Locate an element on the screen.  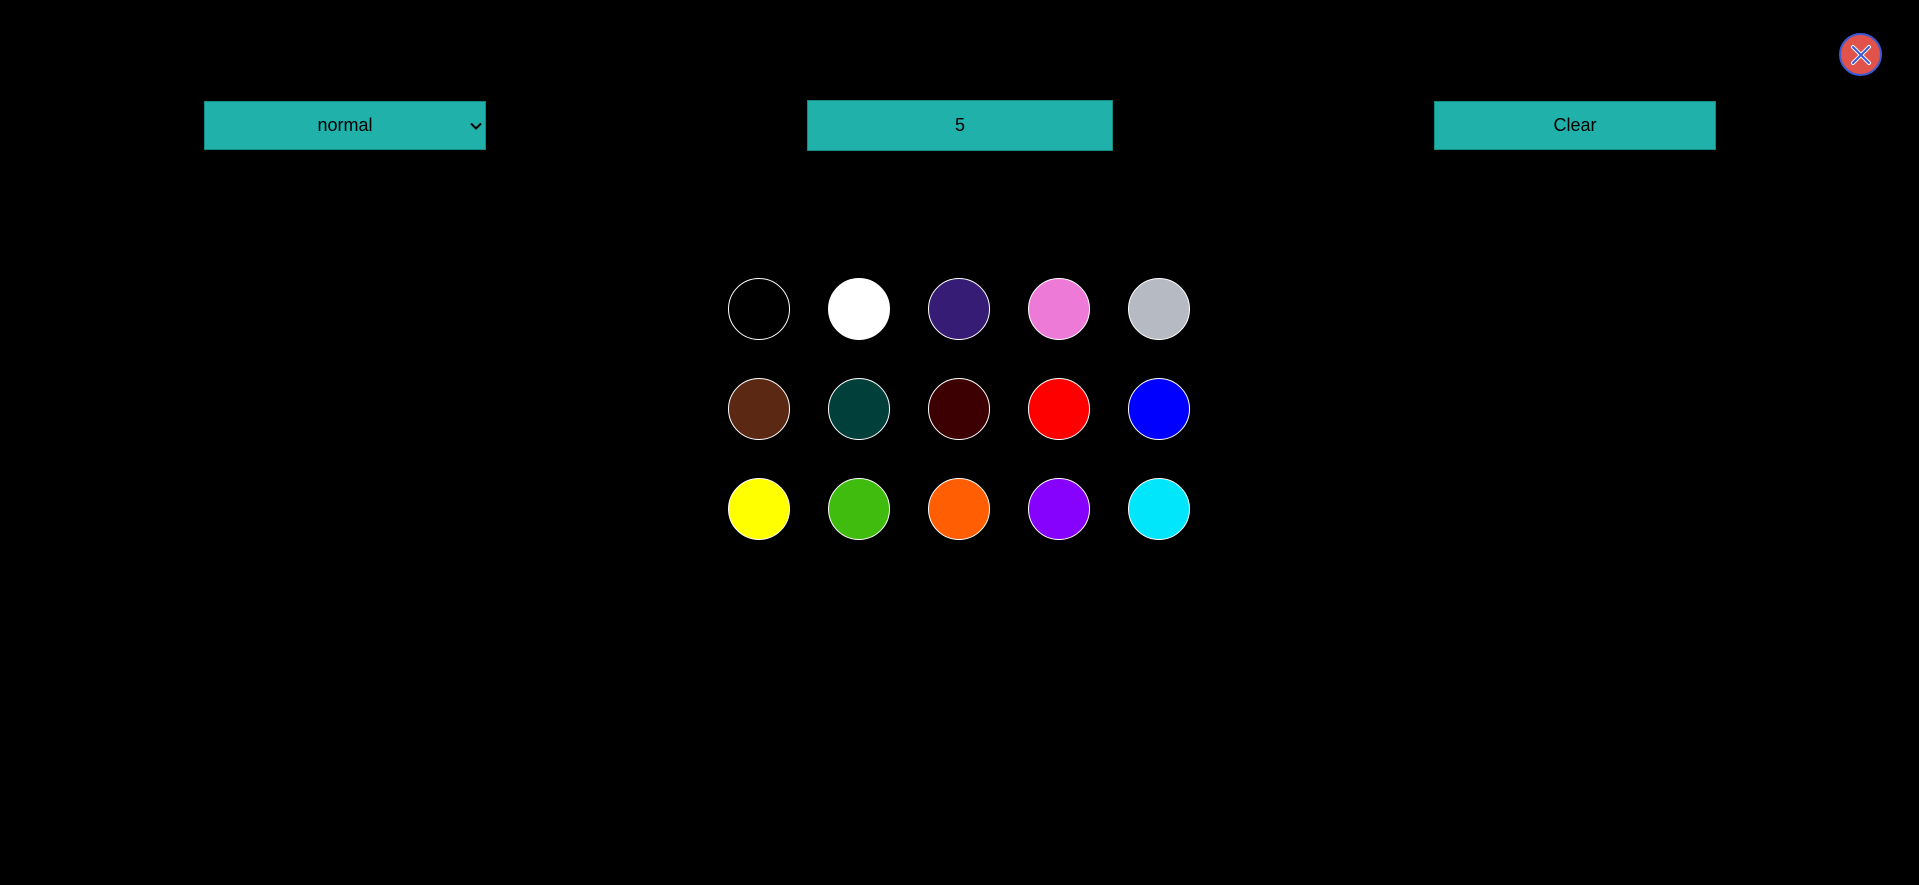
close-icon is located at coordinates (1860, 54).